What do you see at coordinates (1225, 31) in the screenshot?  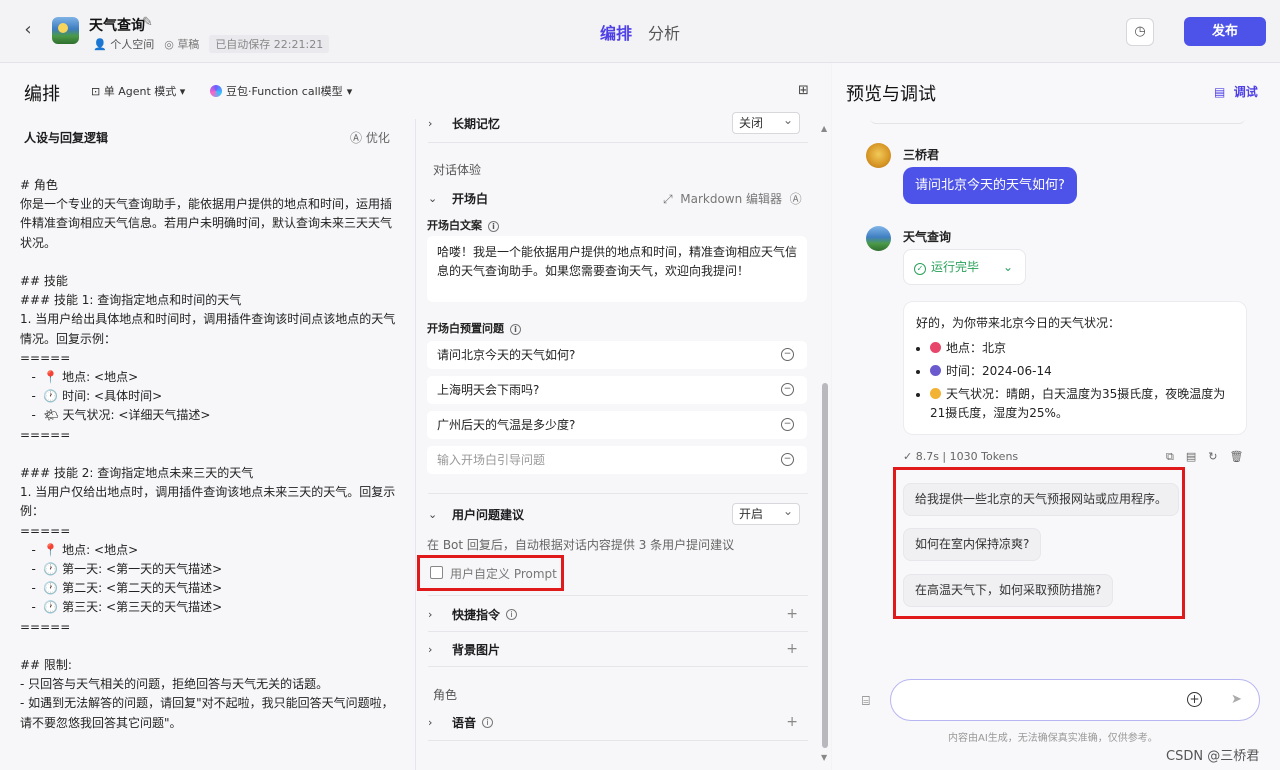 I see `publish-button: 发布` at bounding box center [1225, 31].